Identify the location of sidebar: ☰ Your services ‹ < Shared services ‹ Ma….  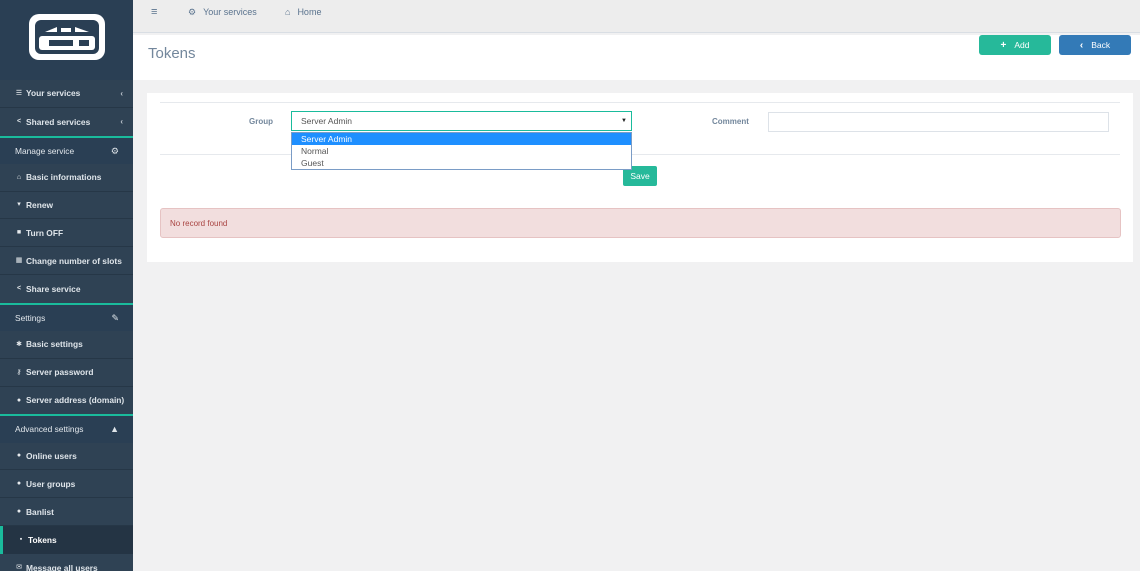
(66, 285).